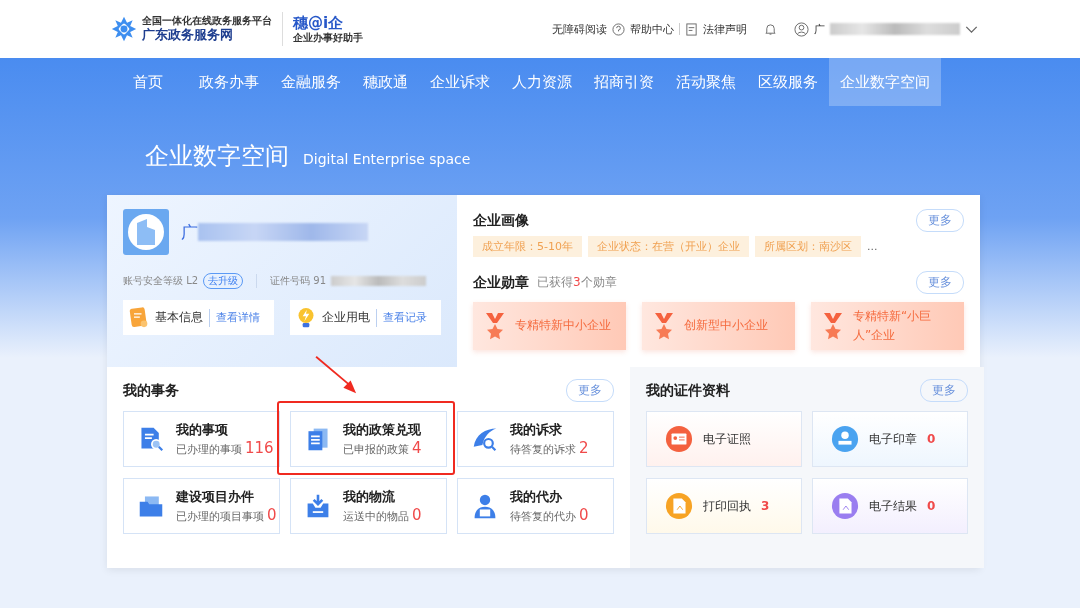  What do you see at coordinates (161, 281) in the screenshot?
I see `security-level: 账号安全等级 L2` at bounding box center [161, 281].